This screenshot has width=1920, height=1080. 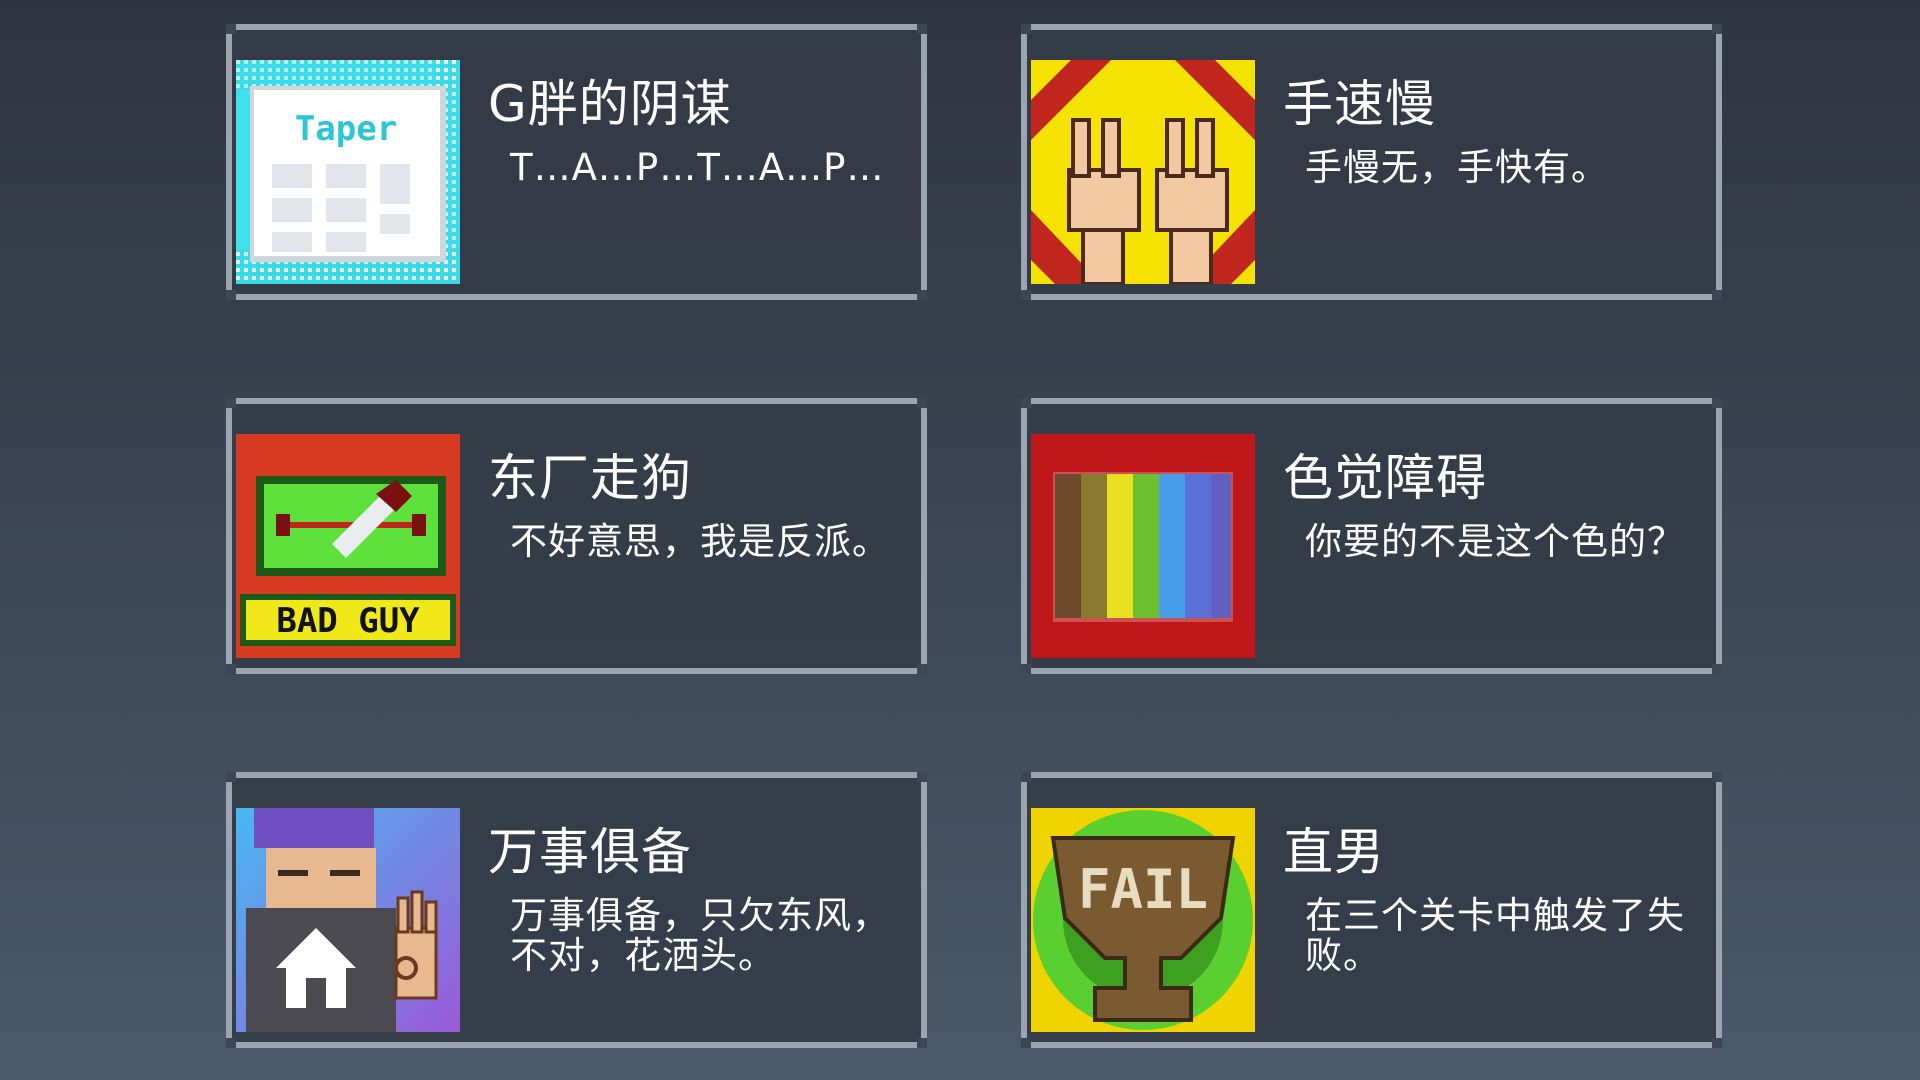 What do you see at coordinates (1385, 478) in the screenshot?
I see `achievement-title: 色觉障碍` at bounding box center [1385, 478].